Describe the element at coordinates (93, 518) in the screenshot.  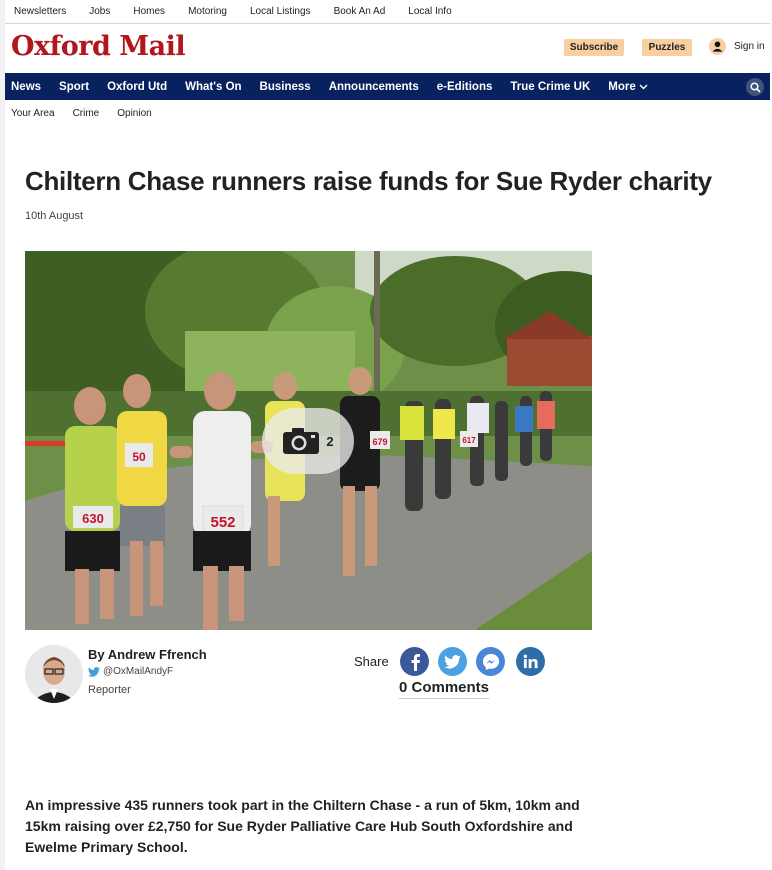
I see `bib-number-630: 630` at that location.